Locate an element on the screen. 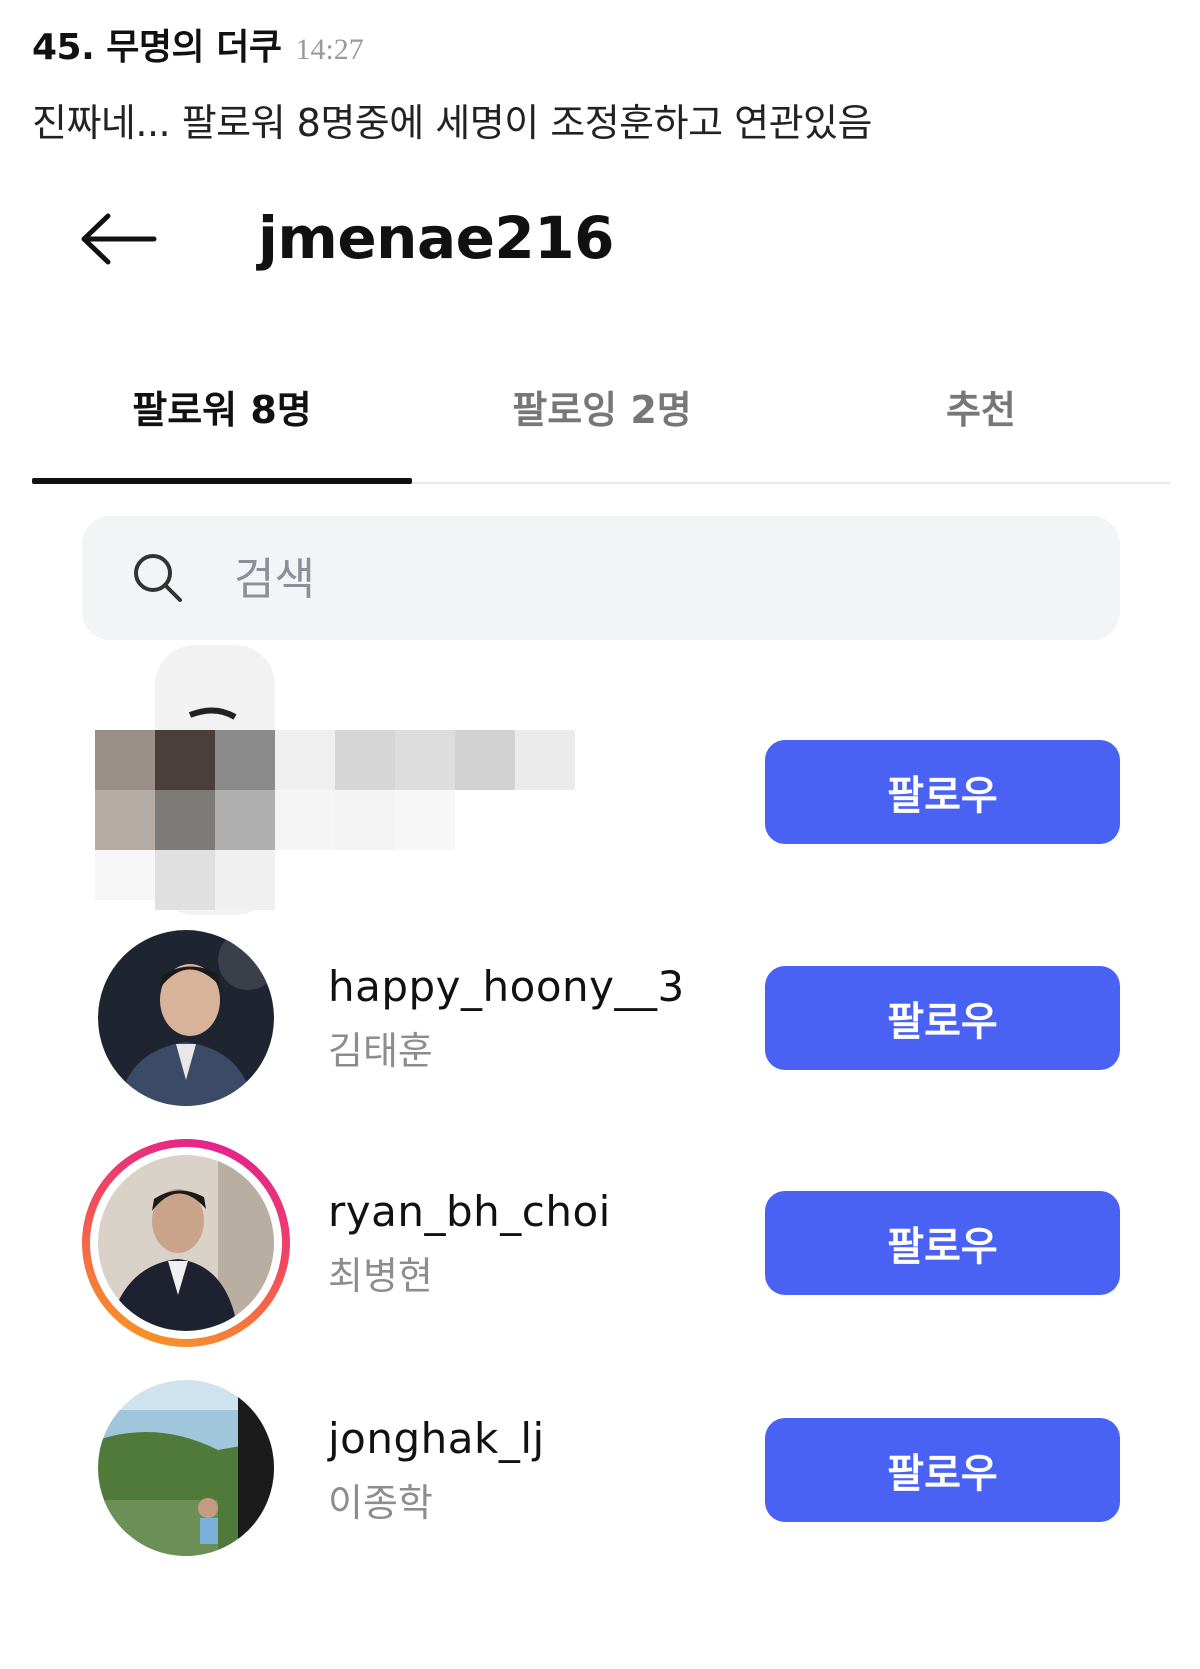  back-button is located at coordinates (119, 239).